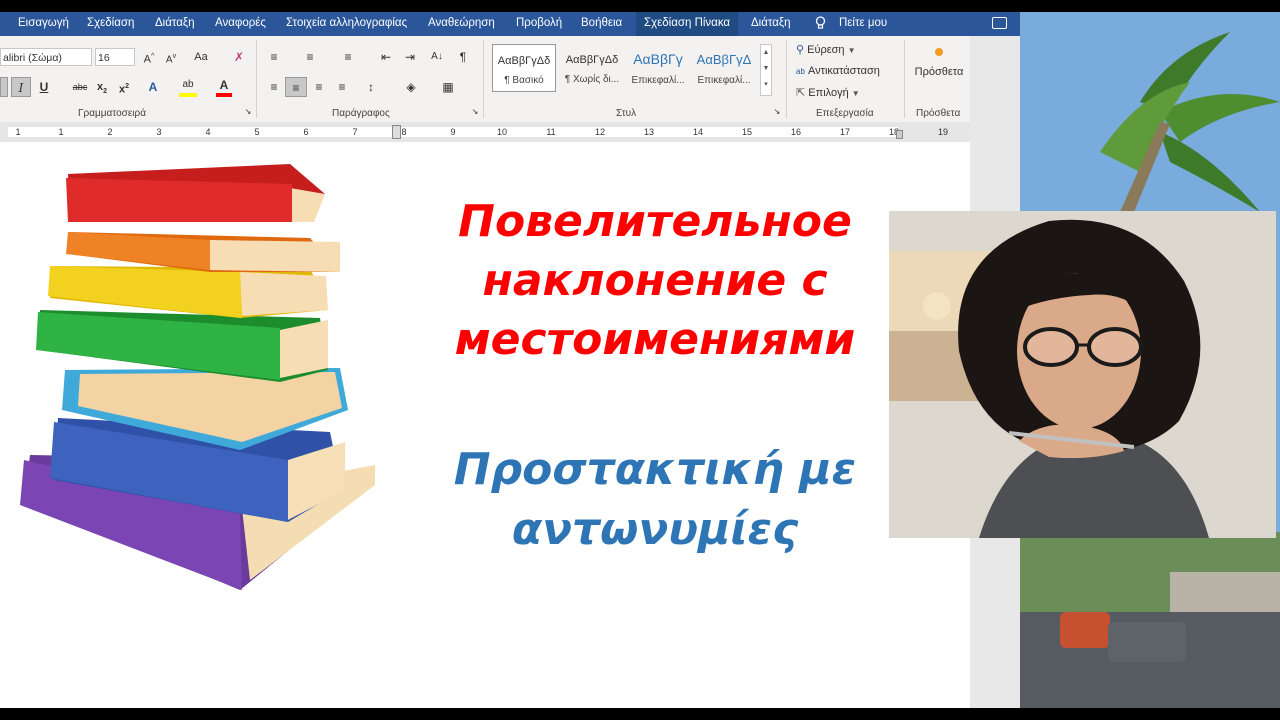 Image resolution: width=1280 pixels, height=720 pixels. I want to click on replace-button: ab Αντικατάσταση, so click(838, 71).